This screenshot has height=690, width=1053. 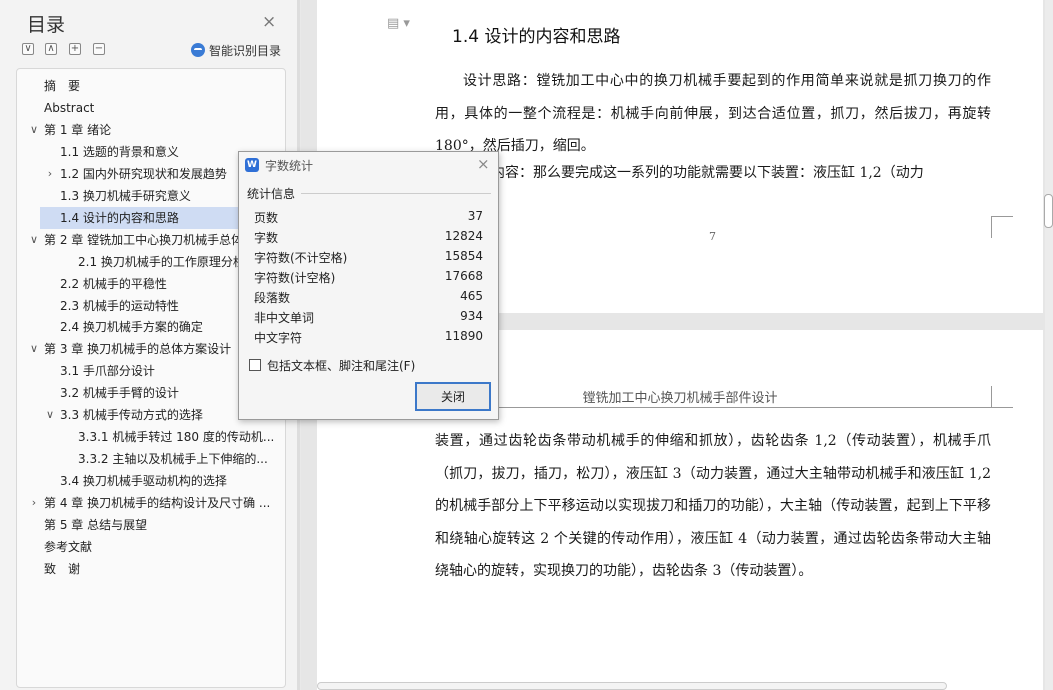 What do you see at coordinates (271, 194) in the screenshot?
I see `stats-section-label: 统计信息` at bounding box center [271, 194].